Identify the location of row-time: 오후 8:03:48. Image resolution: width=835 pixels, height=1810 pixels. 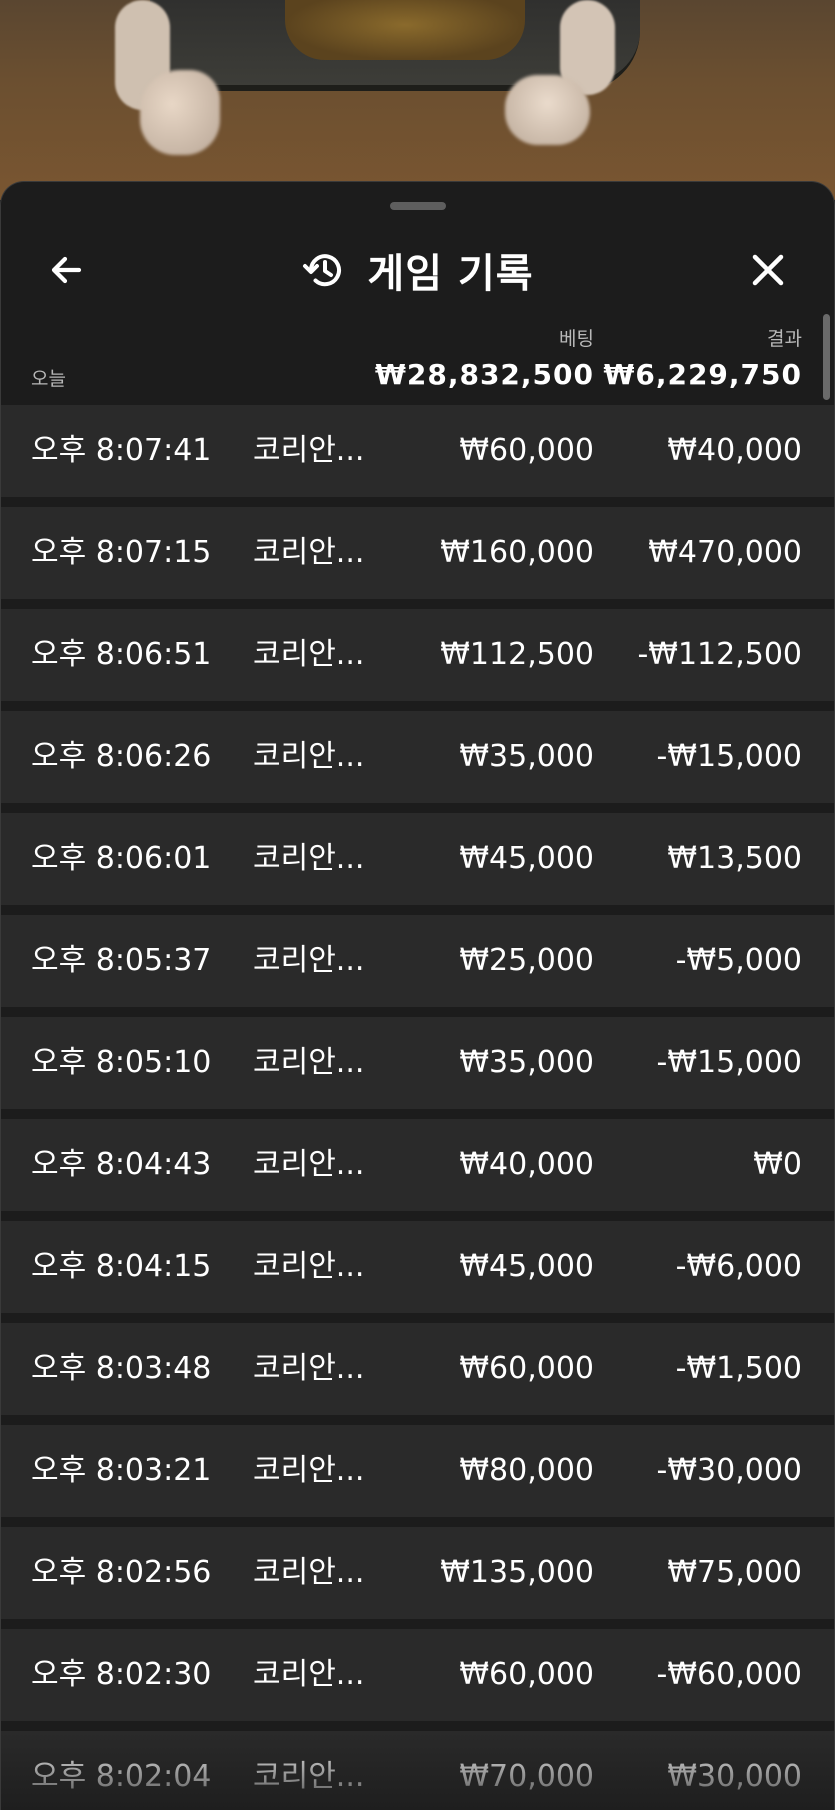
(121, 1368).